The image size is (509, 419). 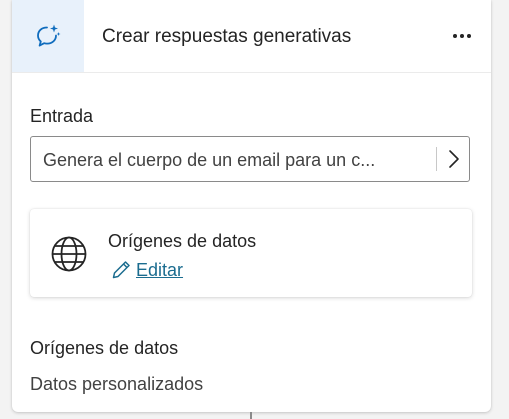 What do you see at coordinates (436, 159) in the screenshot?
I see `input-divider` at bounding box center [436, 159].